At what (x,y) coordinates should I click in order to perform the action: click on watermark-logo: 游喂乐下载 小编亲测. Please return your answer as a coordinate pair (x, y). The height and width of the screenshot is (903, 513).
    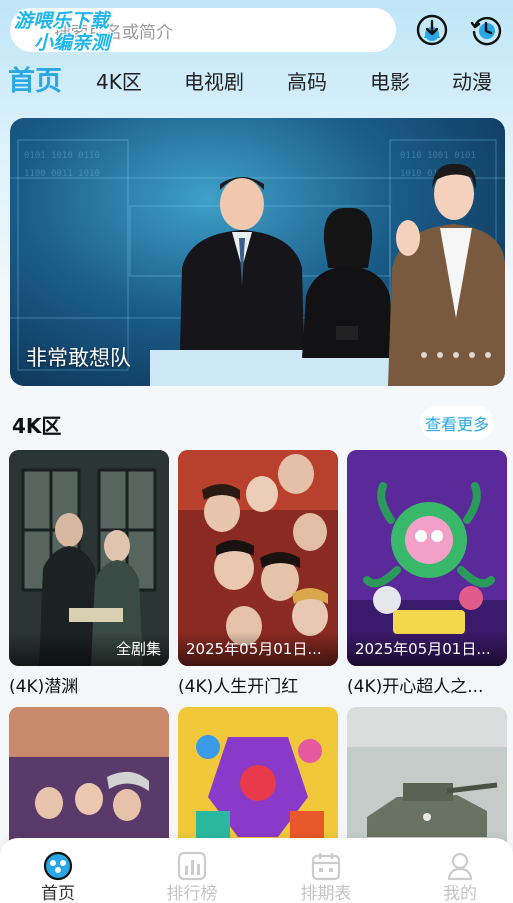
    Looking at the image, I should click on (62, 32).